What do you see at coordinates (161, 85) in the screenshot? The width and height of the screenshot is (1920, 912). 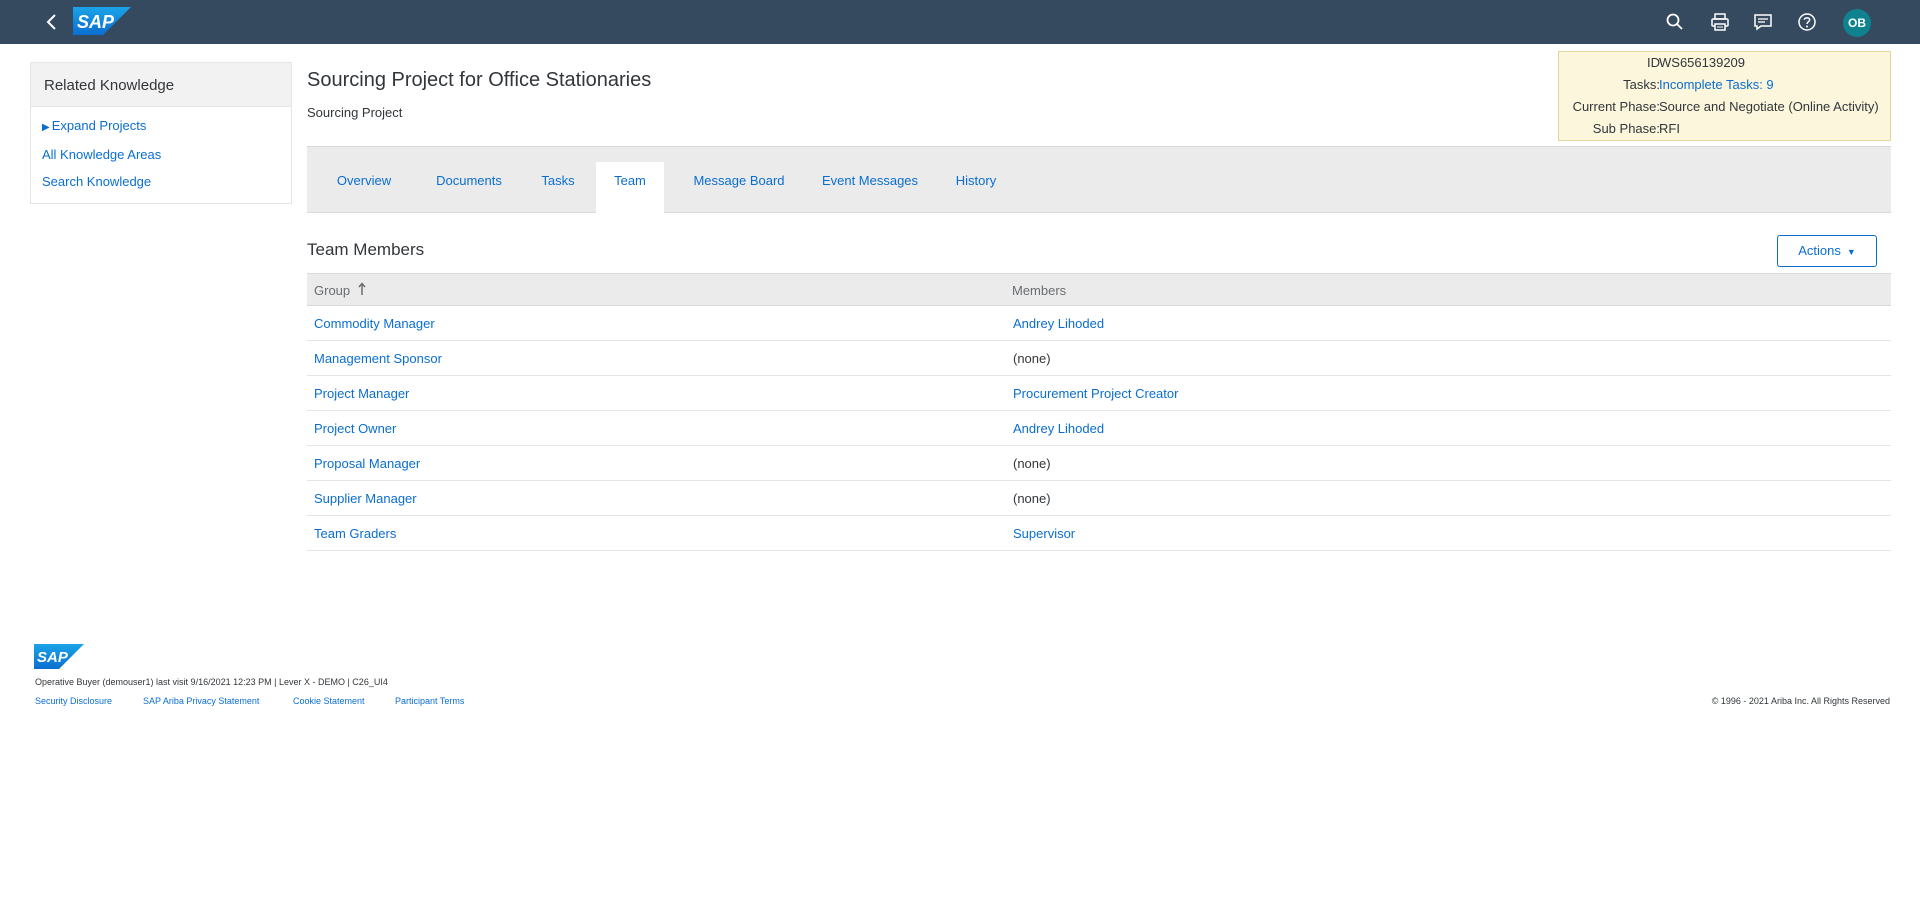 I see `related-knowledge-title: Related Knowledge` at bounding box center [161, 85].